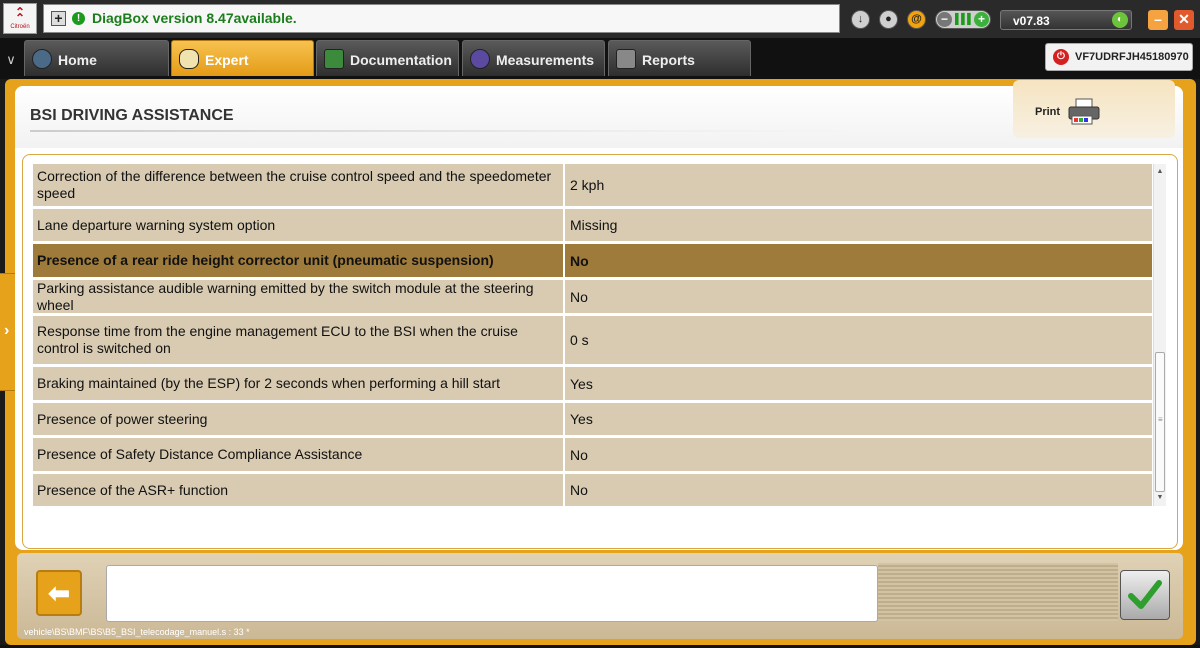 The height and width of the screenshot is (648, 1200). I want to click on tab-documentation: Documentation, so click(387, 58).